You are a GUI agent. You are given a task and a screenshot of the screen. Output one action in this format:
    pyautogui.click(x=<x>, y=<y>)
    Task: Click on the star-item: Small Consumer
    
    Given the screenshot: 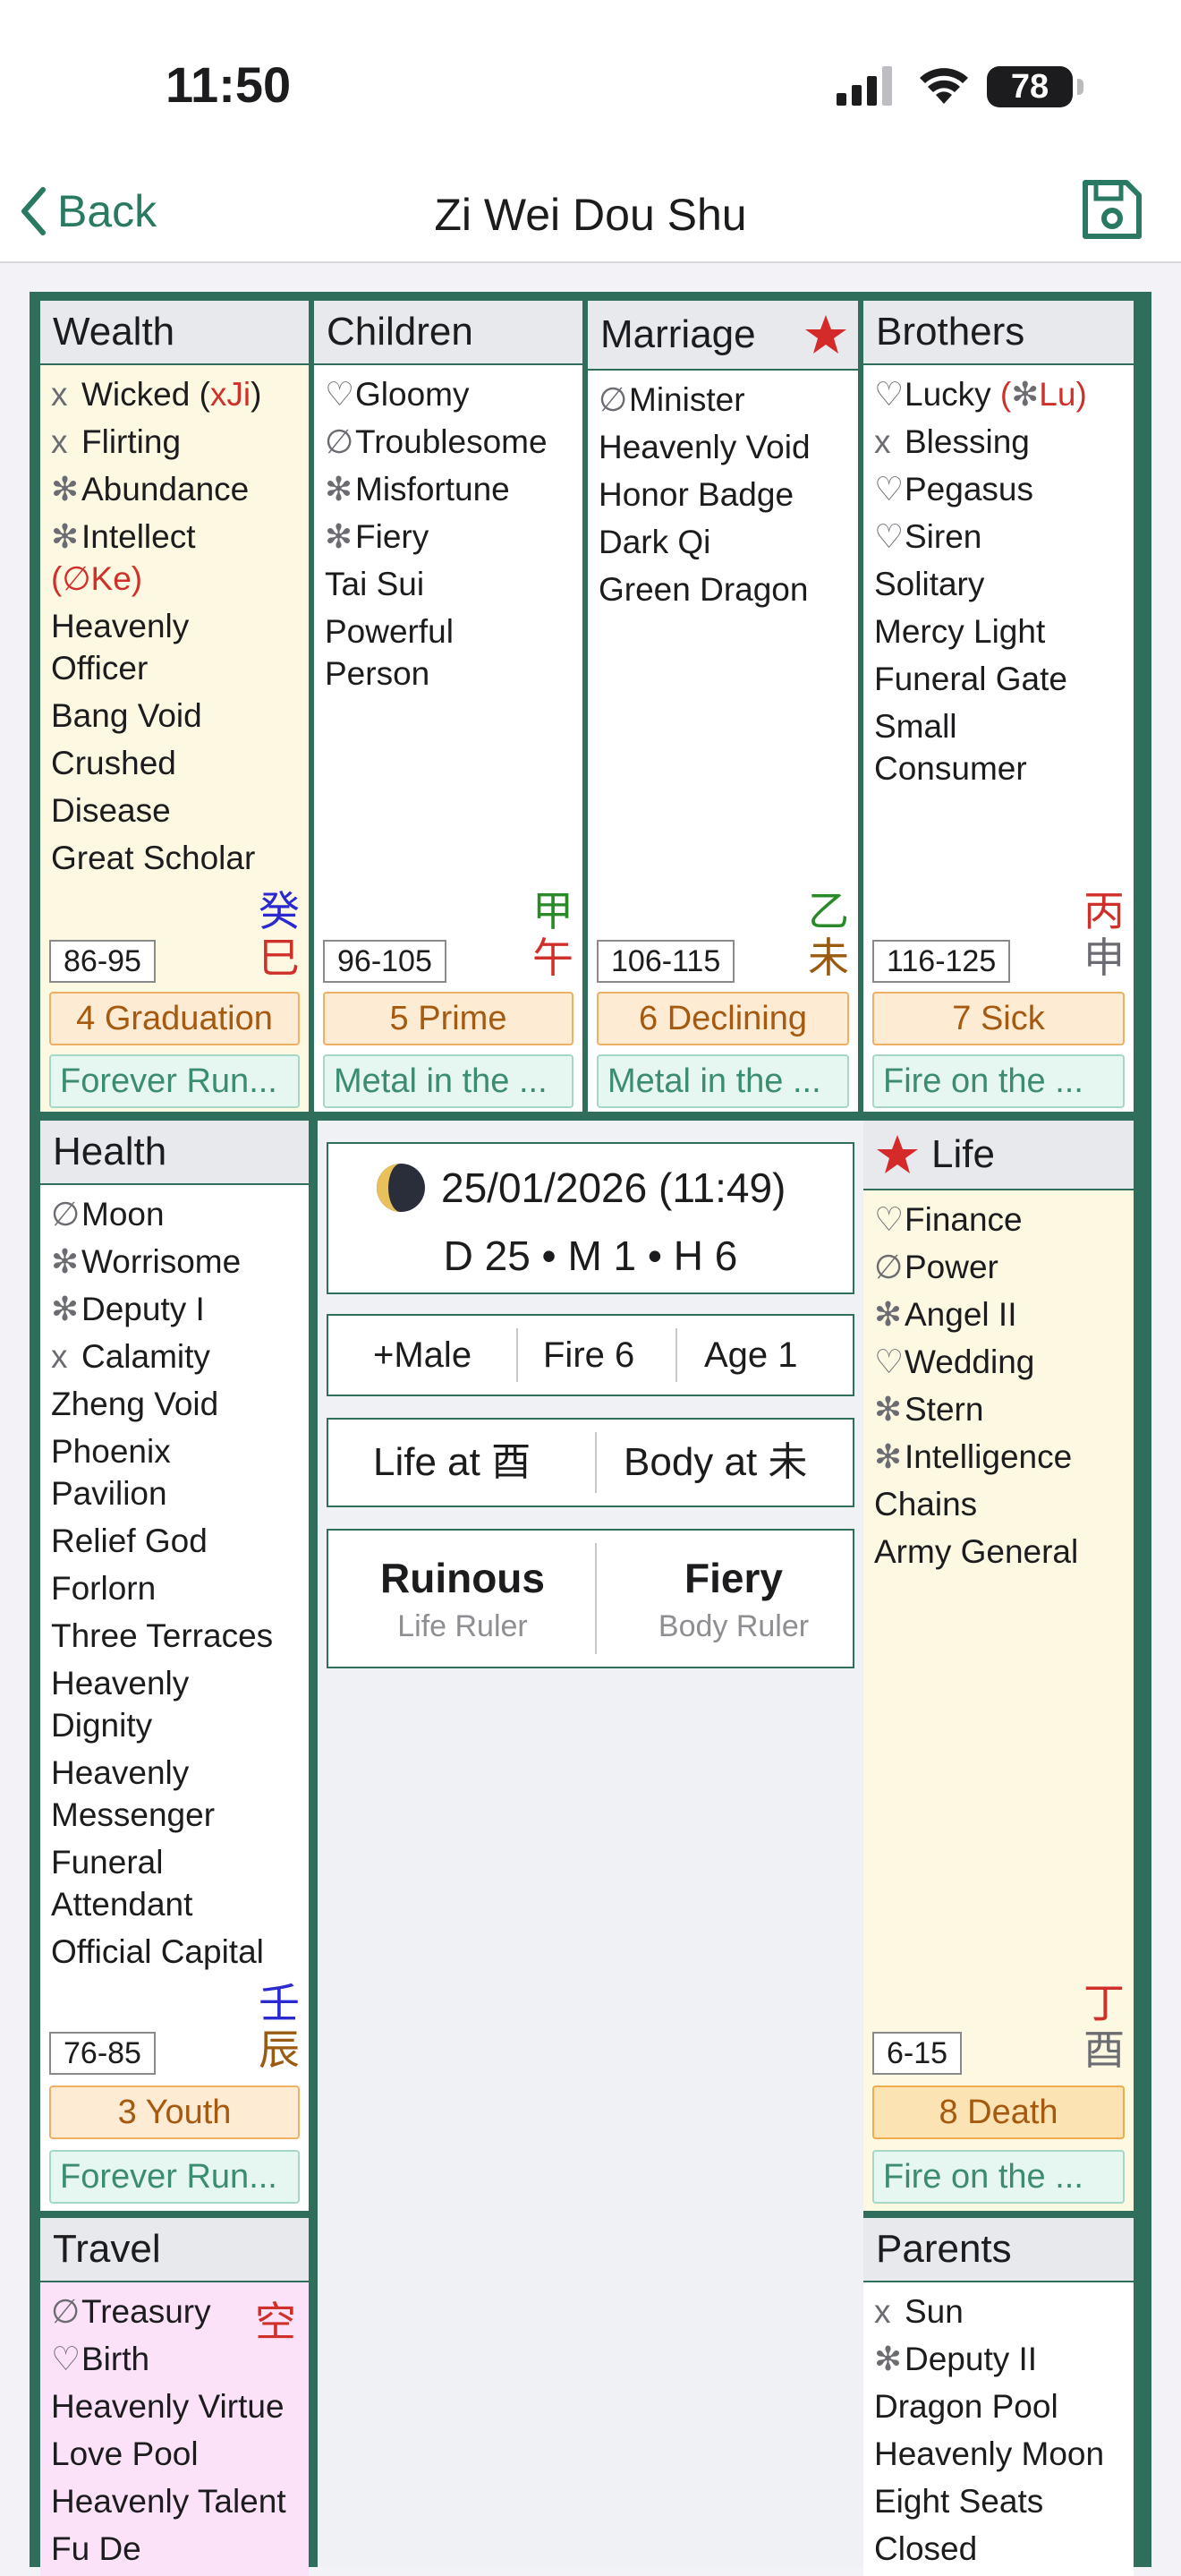 What is the action you would take?
    pyautogui.click(x=950, y=747)
    